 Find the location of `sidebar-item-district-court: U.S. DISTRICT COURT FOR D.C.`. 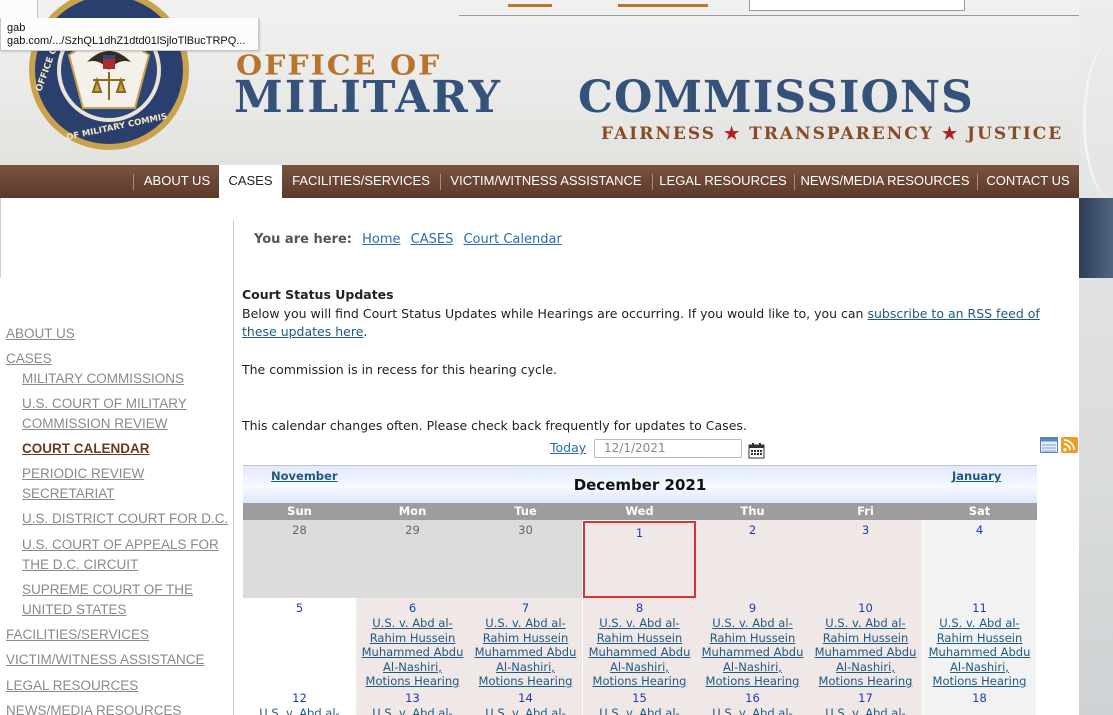

sidebar-item-district-court: U.S. DISTRICT COURT FOR D.C. is located at coordinates (125, 519).